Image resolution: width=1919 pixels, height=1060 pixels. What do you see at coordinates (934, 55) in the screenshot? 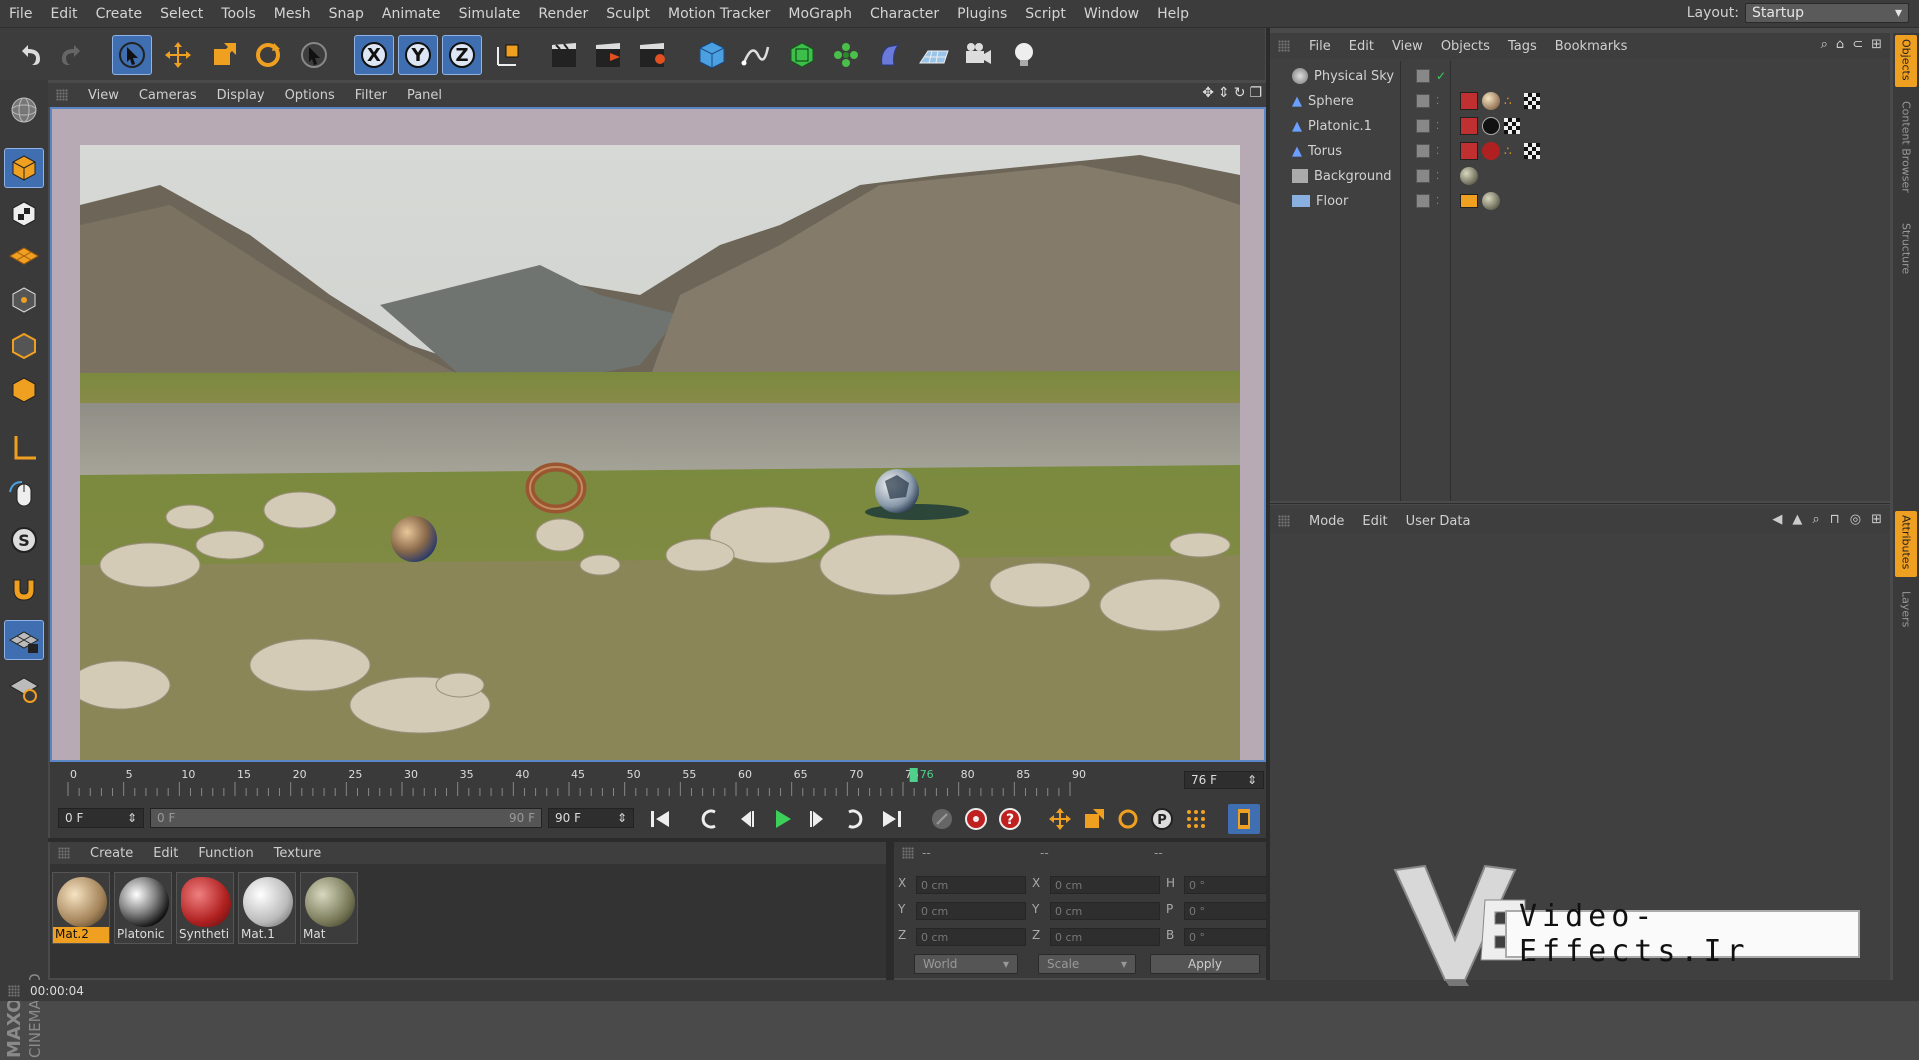
I see `floor-object-button` at bounding box center [934, 55].